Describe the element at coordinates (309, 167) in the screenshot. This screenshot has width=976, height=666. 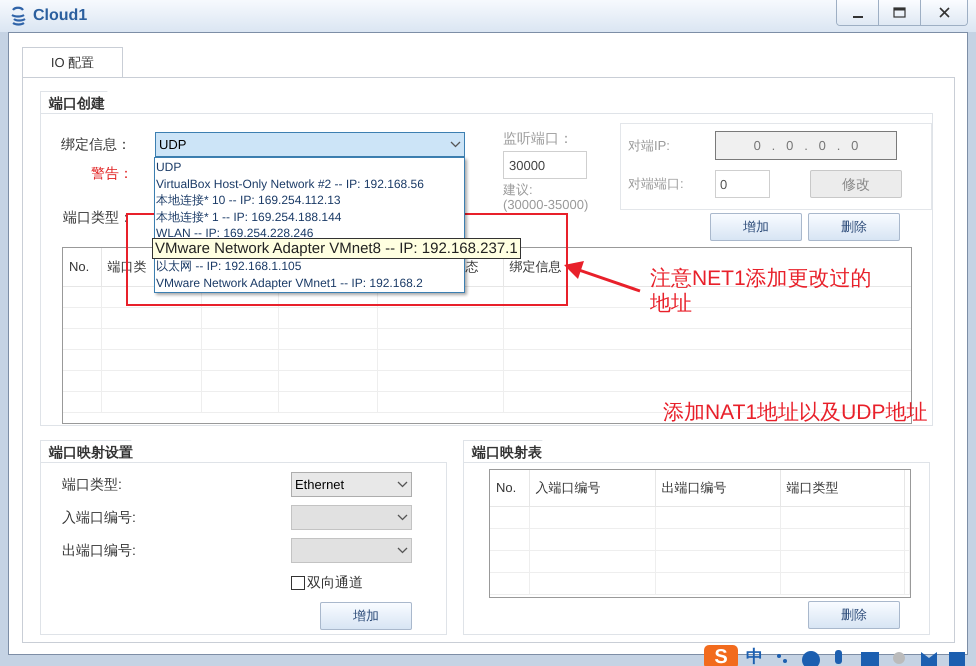
I see `dropdown-option: UDP` at that location.